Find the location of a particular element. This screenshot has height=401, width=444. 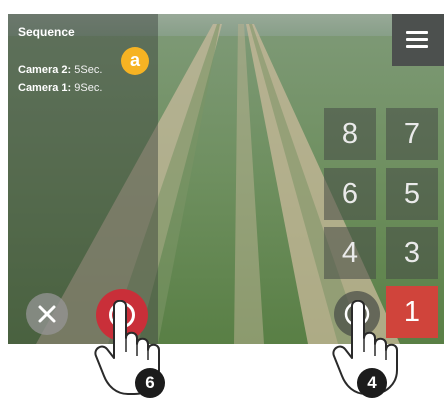

camera-1-row: Camera 1: 9Sec. is located at coordinates (60, 88).